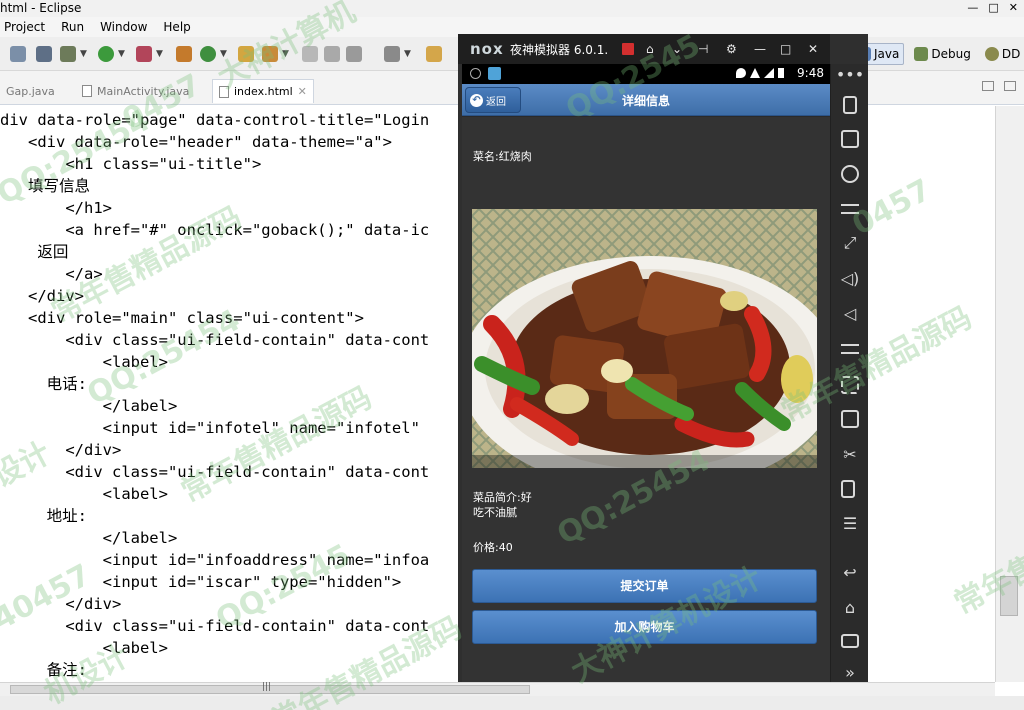  Describe the element at coordinates (848, 489) in the screenshot. I see `multi-instance-icon` at that location.